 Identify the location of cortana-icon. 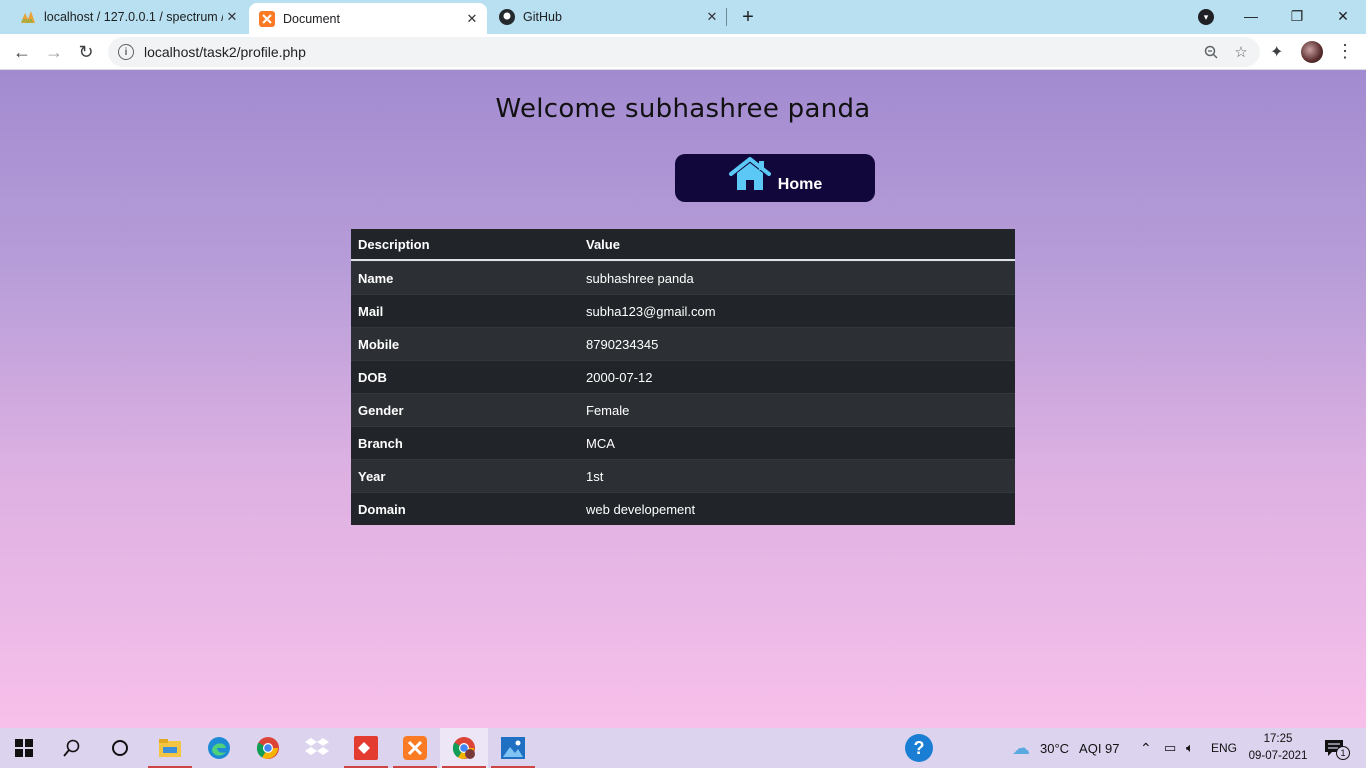
(120, 748).